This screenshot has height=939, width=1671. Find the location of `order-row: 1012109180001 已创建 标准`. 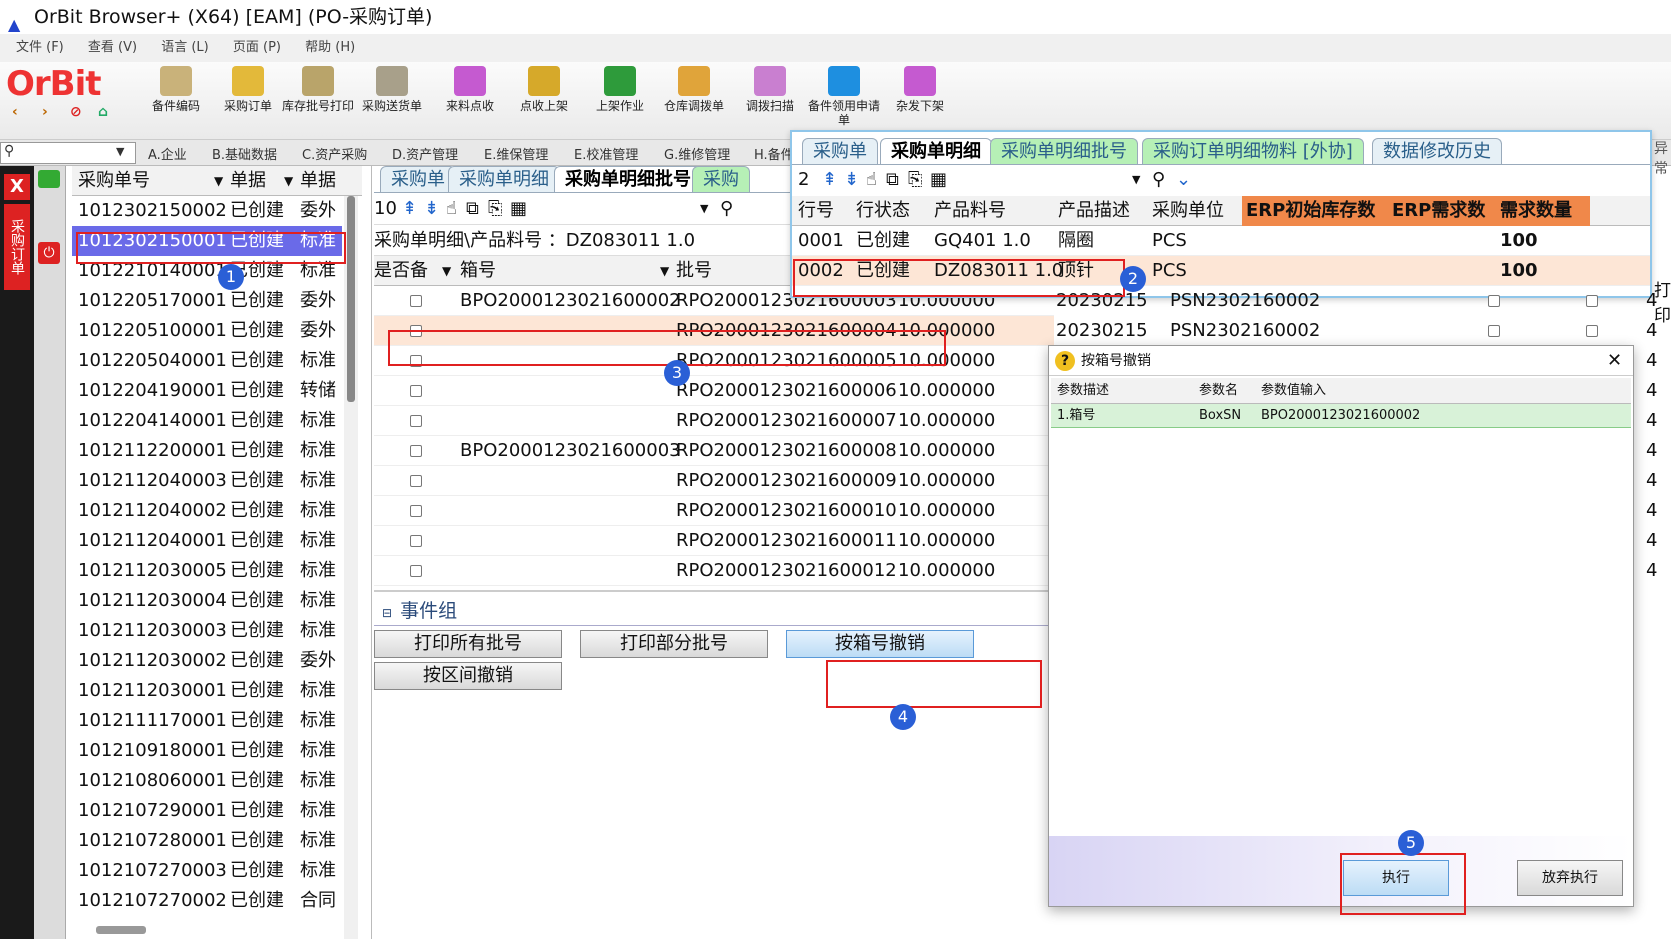

order-row: 1012109180001 已创建 标准 is located at coordinates (207, 751).